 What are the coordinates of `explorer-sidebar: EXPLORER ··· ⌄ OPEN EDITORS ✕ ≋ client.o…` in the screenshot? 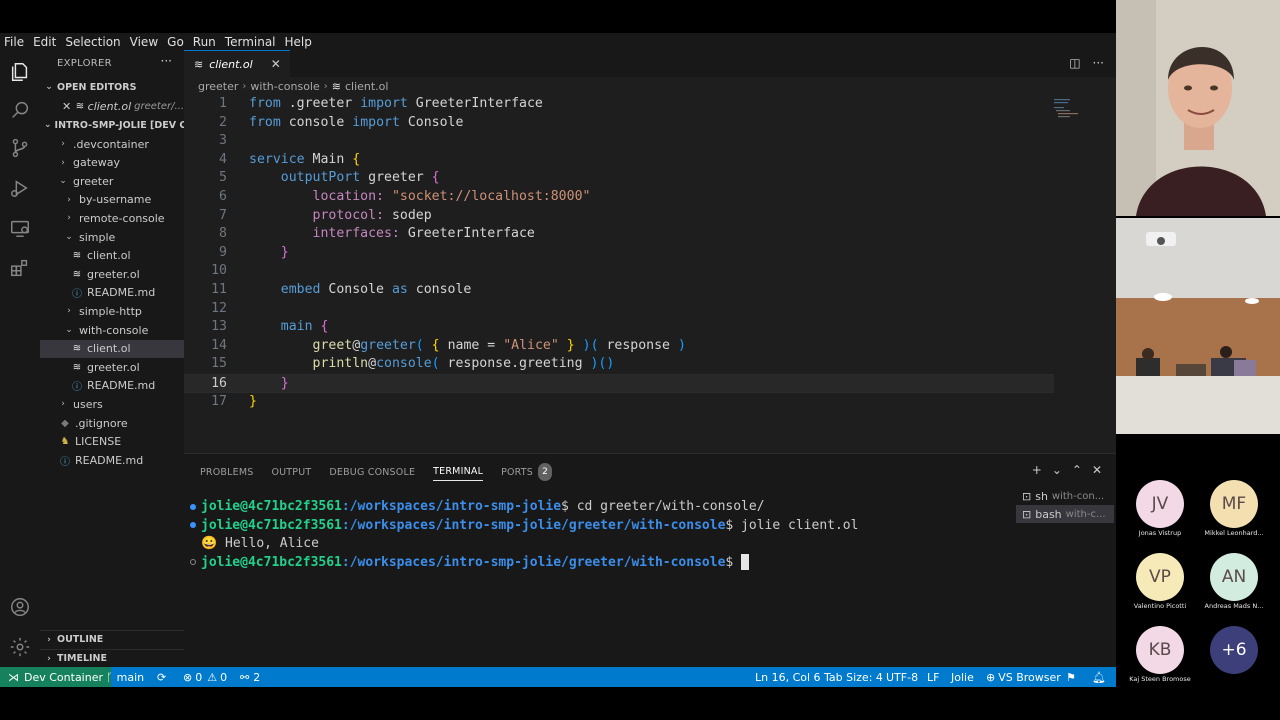 It's located at (112, 358).